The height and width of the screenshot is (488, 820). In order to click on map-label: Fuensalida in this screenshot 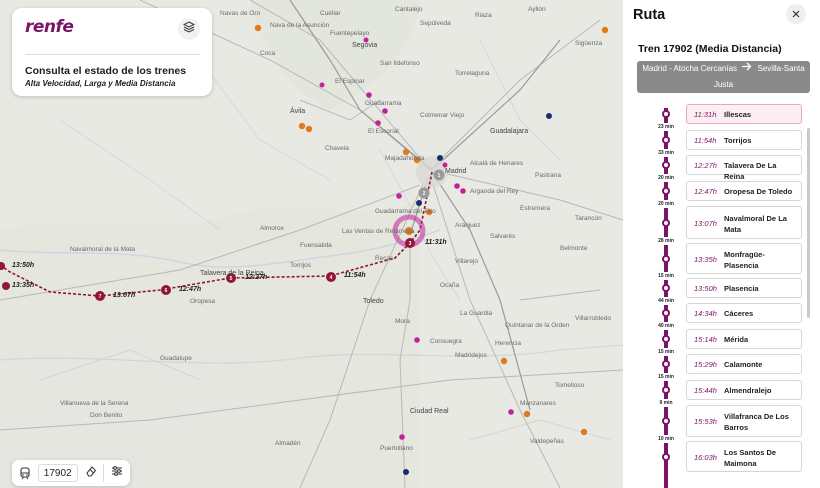, I will do `click(316, 245)`.